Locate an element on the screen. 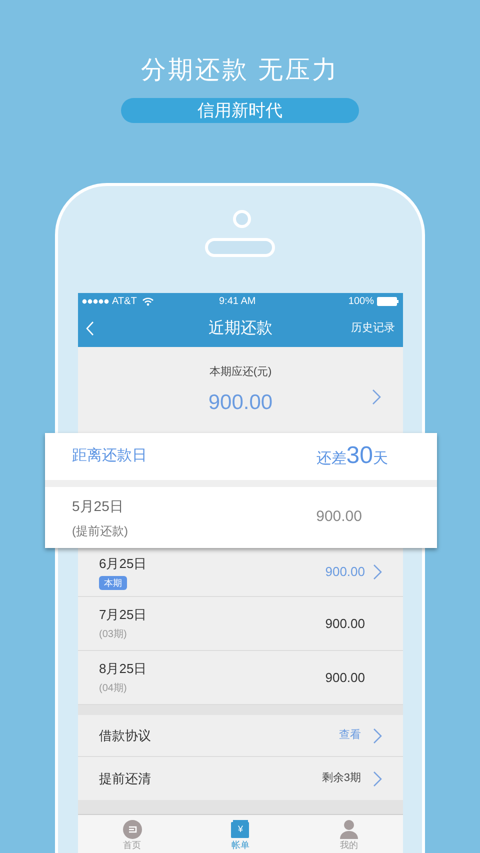  battery-percent: 100% is located at coordinates (361, 302).